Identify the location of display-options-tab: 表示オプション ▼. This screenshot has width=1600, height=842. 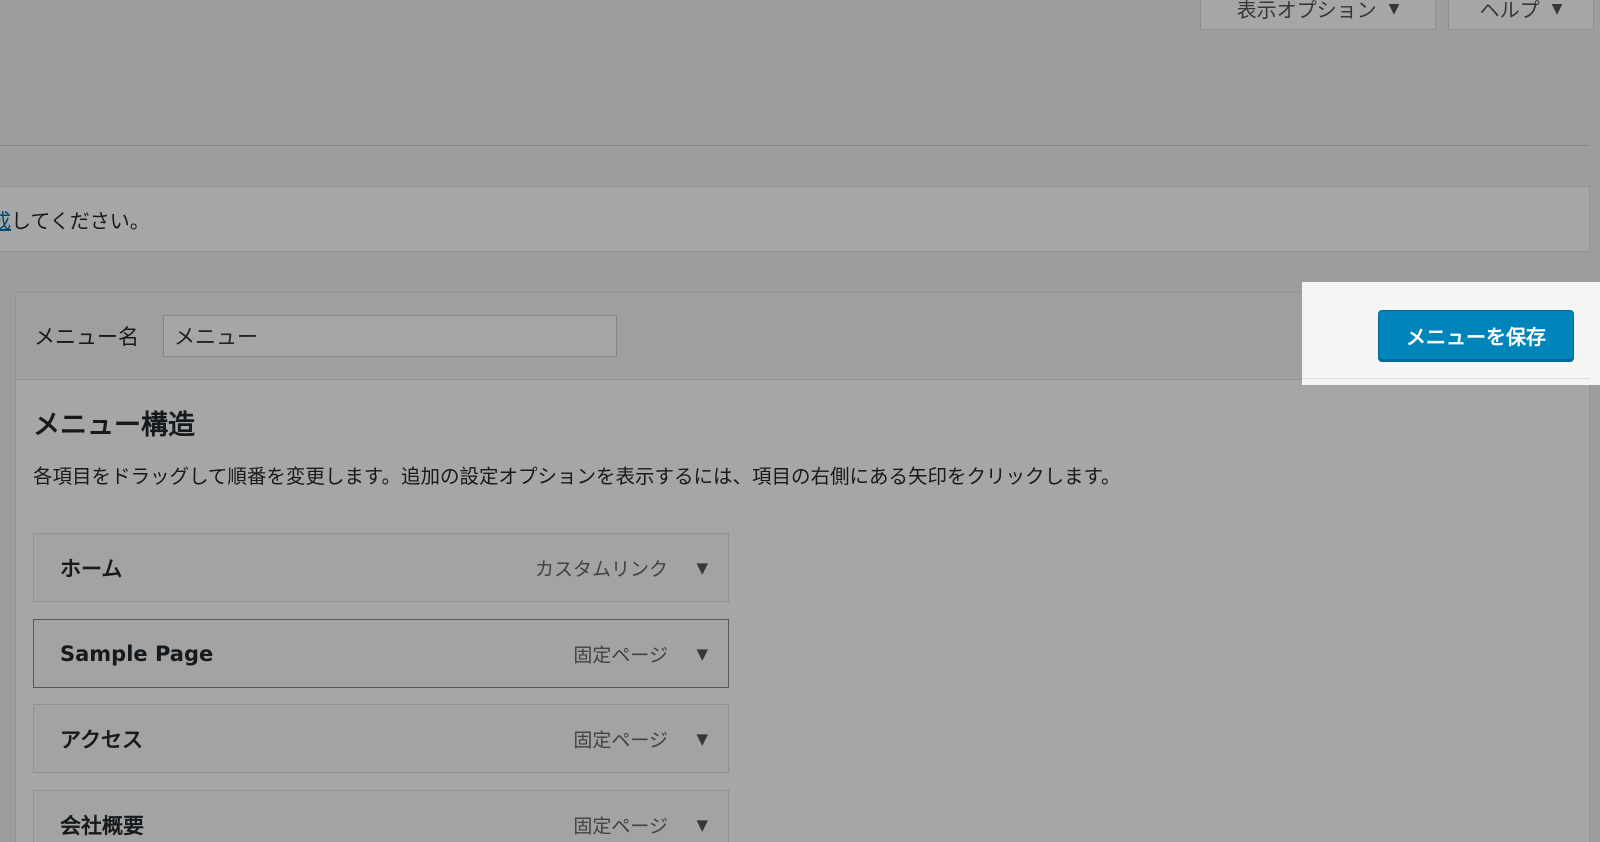
(1318, 15).